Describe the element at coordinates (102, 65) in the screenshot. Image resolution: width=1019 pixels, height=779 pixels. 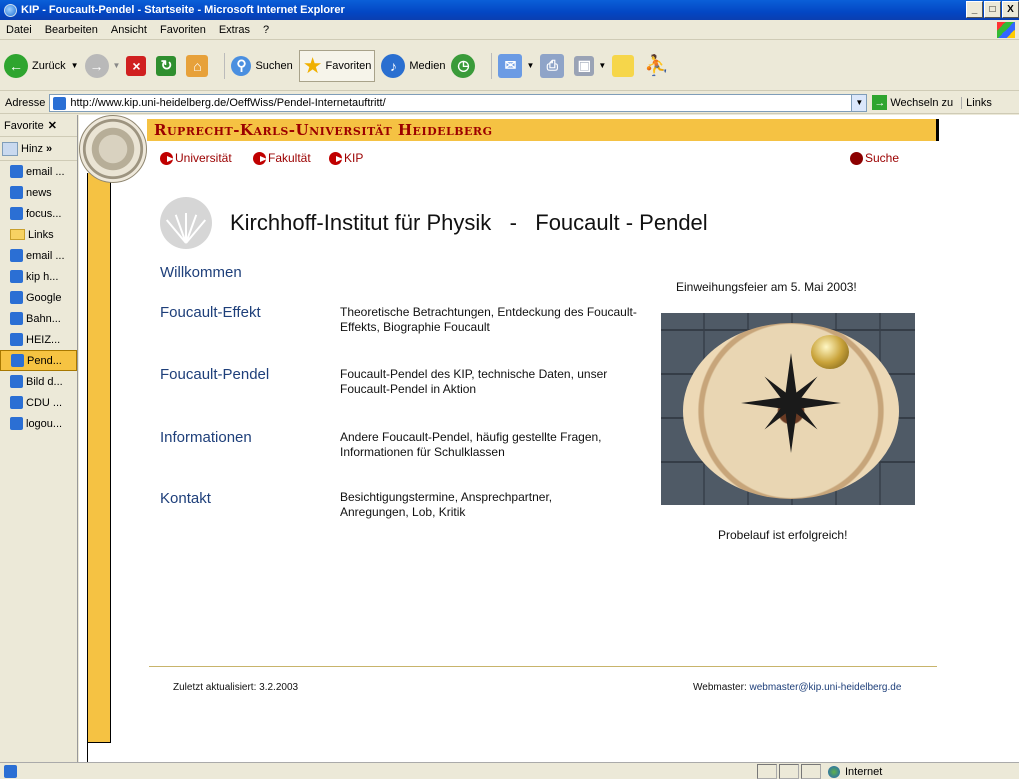
I see `forward-button: → ▼` at that location.